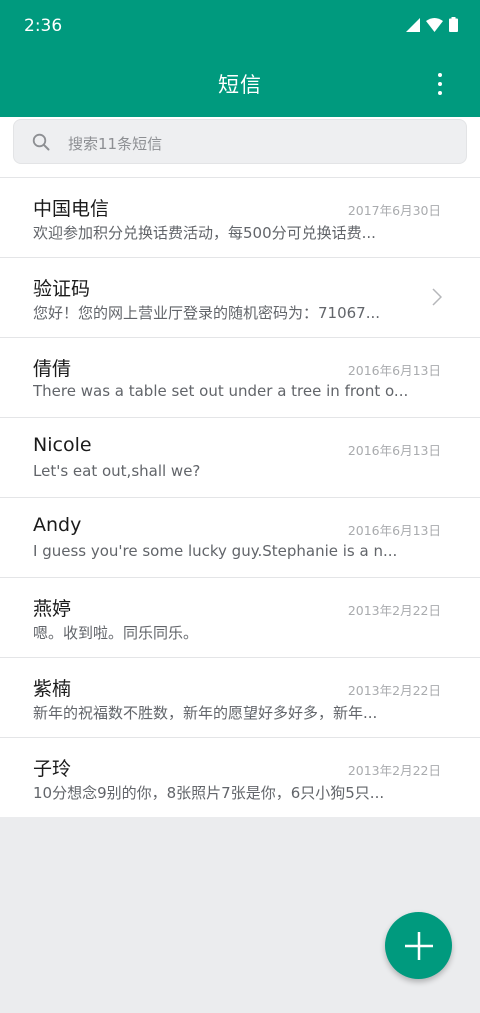 This screenshot has height=1013, width=480. I want to click on status-time: 2:36, so click(43, 26).